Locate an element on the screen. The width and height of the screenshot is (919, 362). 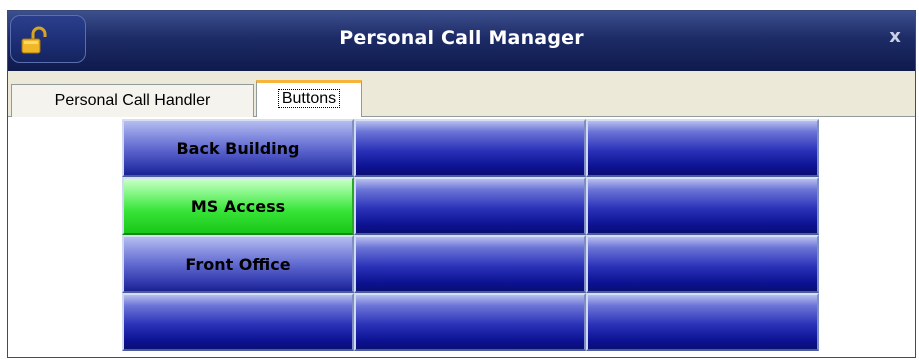
close-icon: x is located at coordinates (895, 37).